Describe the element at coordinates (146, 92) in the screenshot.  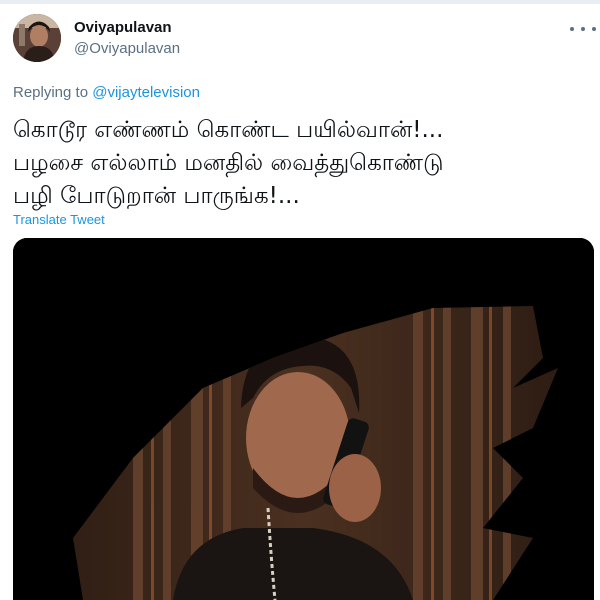
I see `reply-mention-link: @vijaytelevision` at that location.